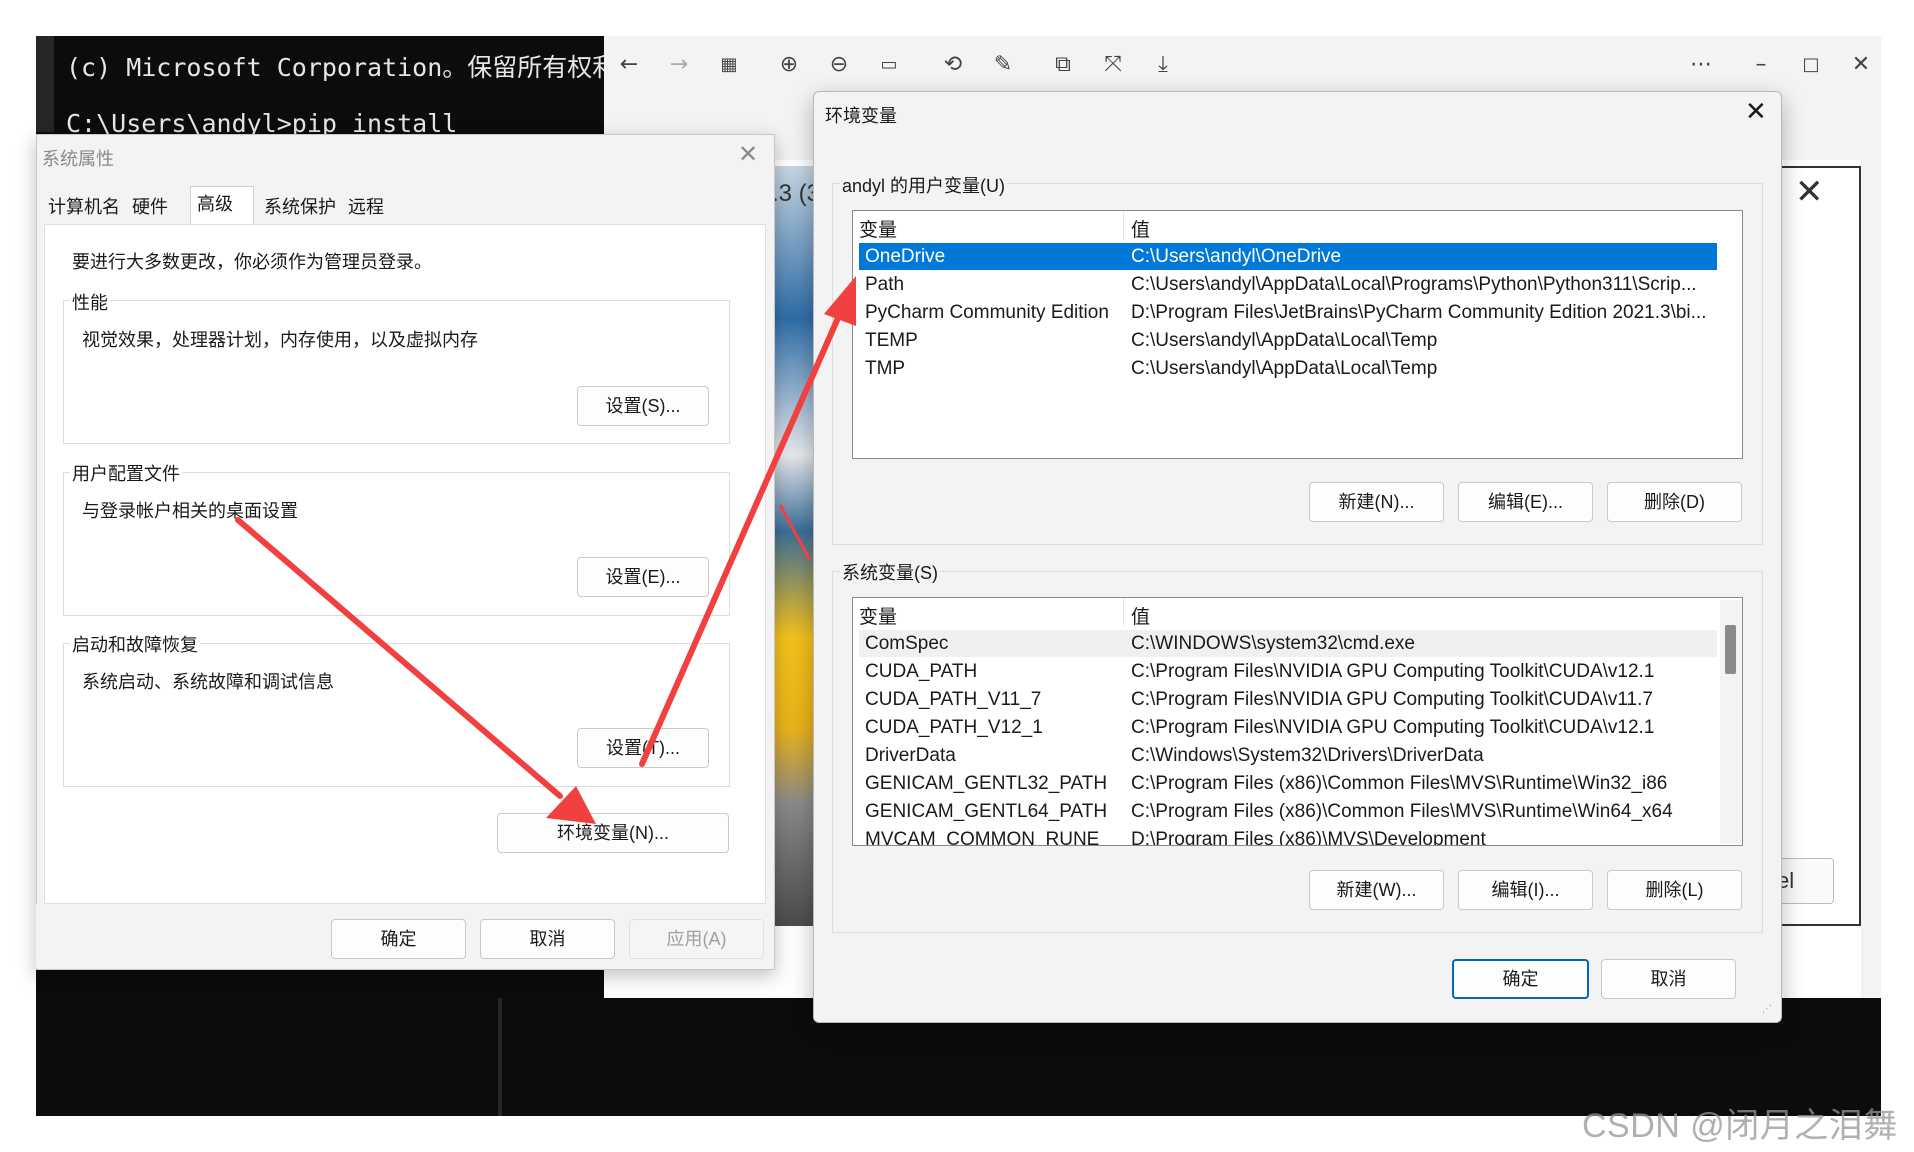 This screenshot has width=1914, height=1152. Describe the element at coordinates (891, 340) in the screenshot. I see `variable-name: TEMP` at that location.